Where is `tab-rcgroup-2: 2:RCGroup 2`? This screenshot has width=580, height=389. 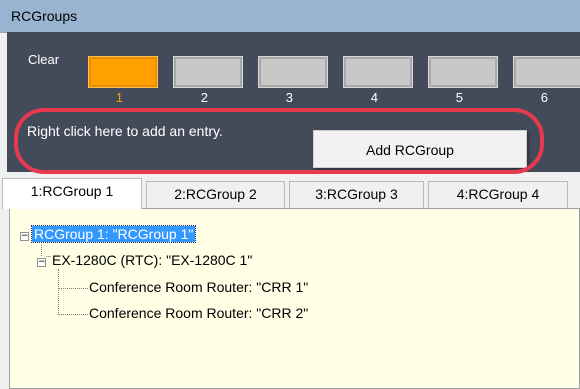
tab-rcgroup-2: 2:RCGroup 2 is located at coordinates (215, 194).